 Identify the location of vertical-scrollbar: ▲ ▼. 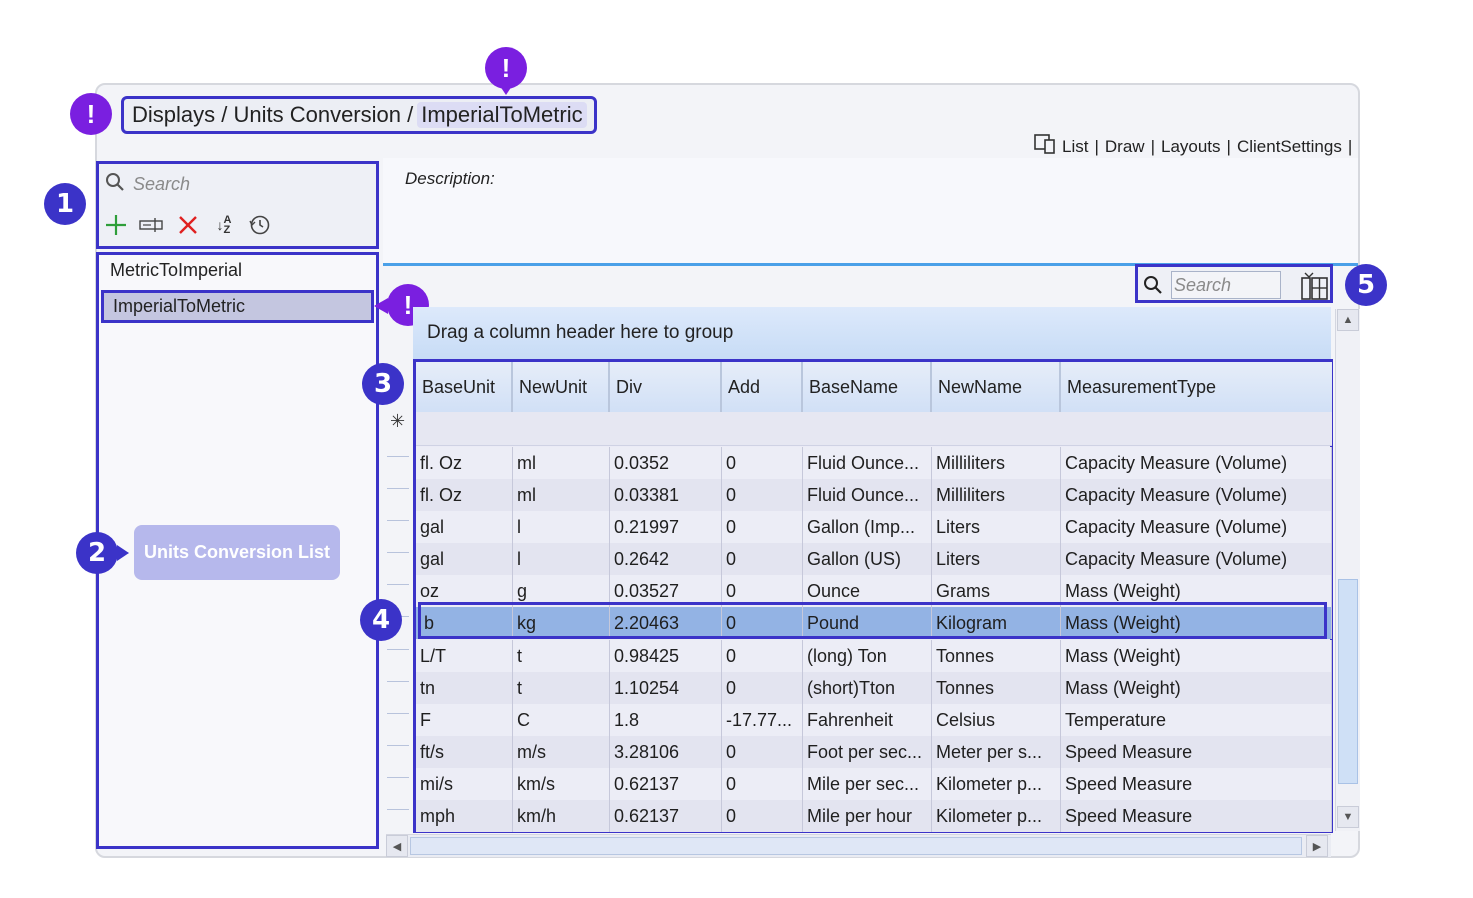
(1347, 570).